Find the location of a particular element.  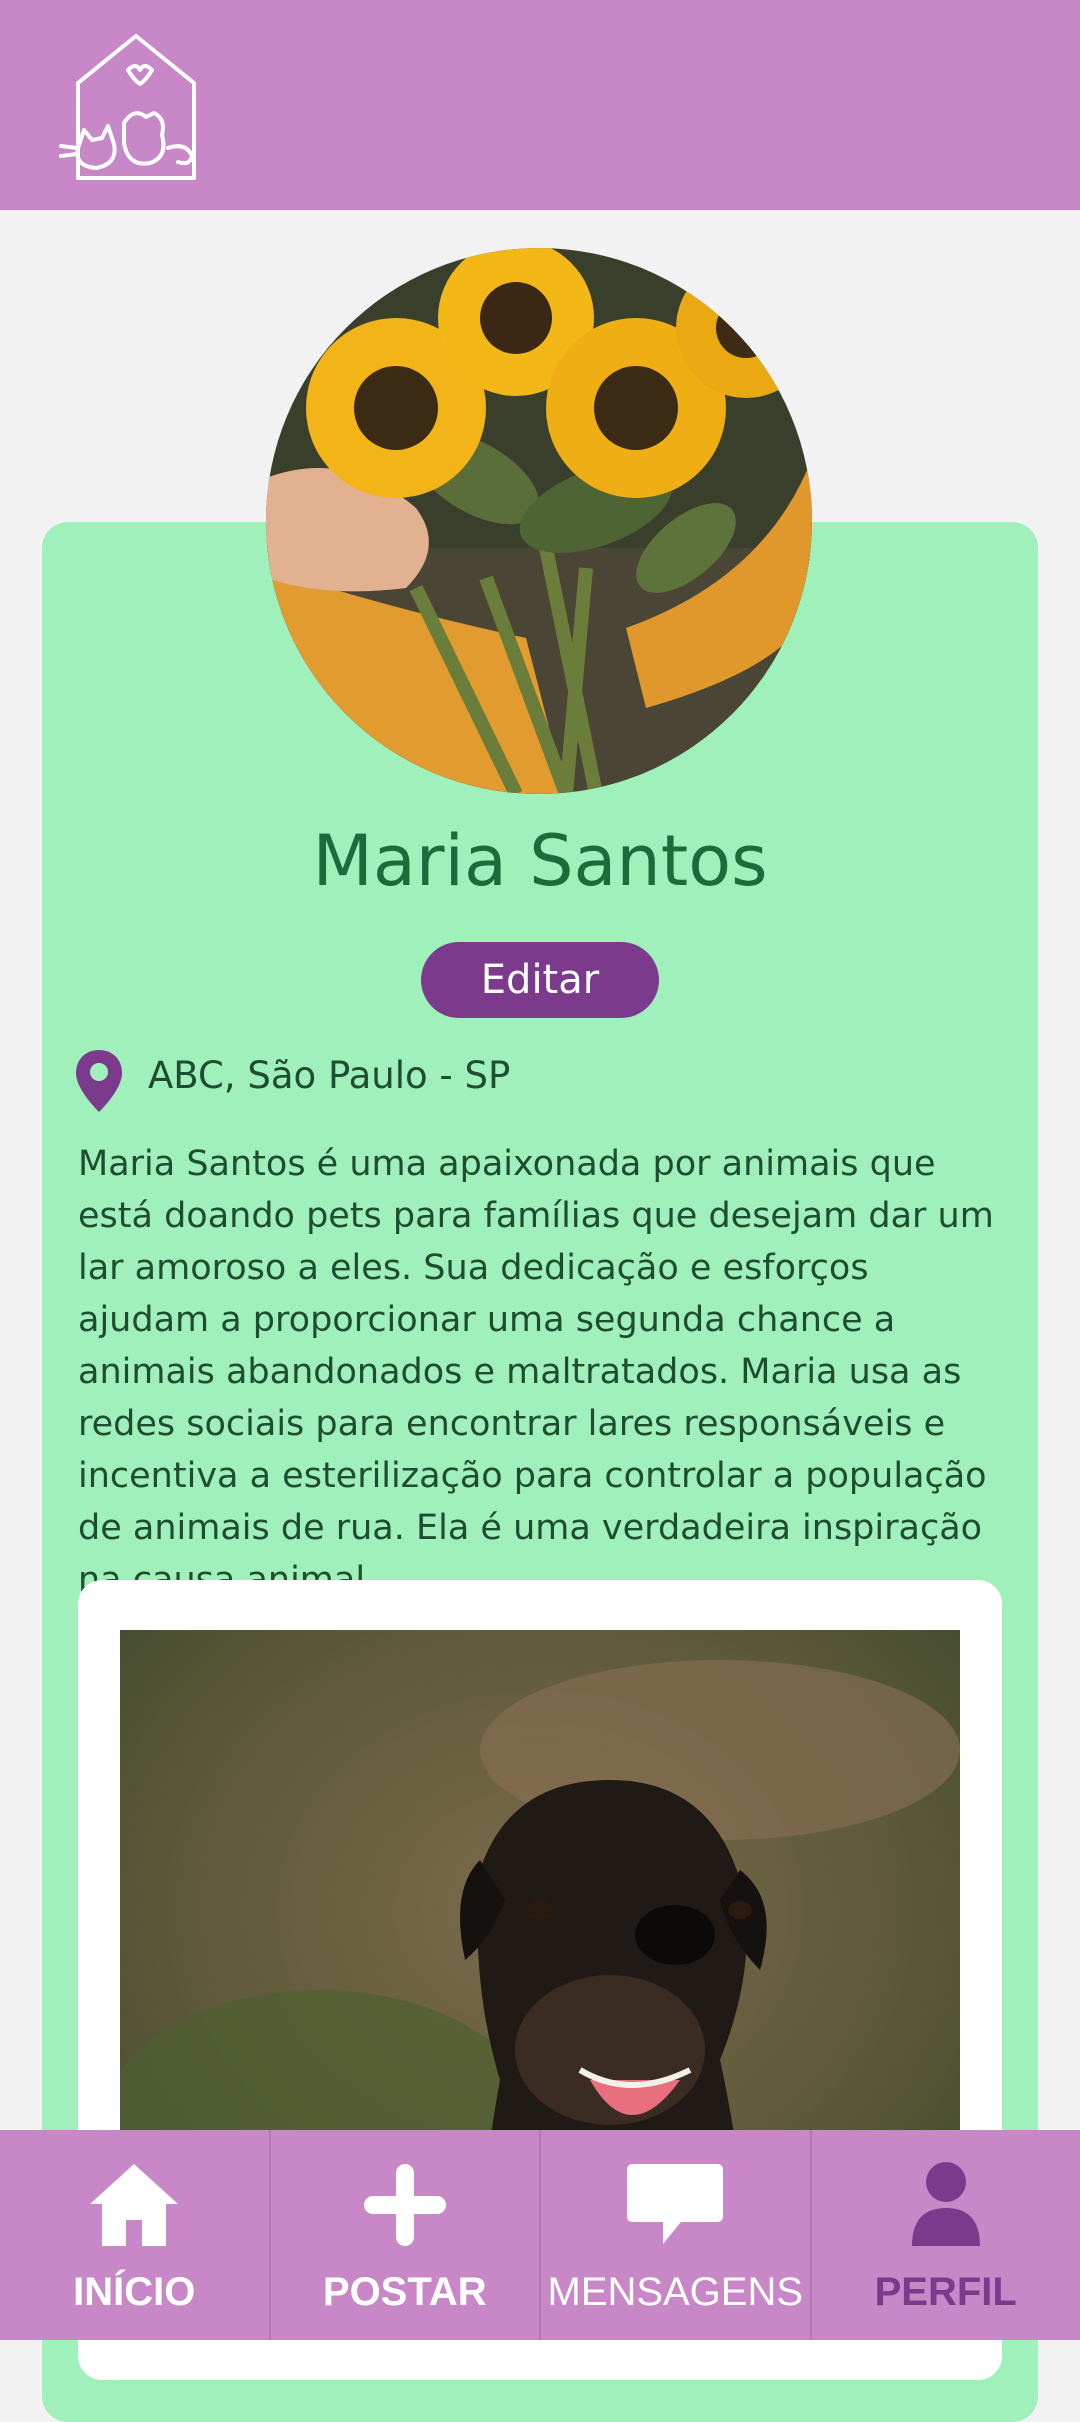

app-header is located at coordinates (540, 105).